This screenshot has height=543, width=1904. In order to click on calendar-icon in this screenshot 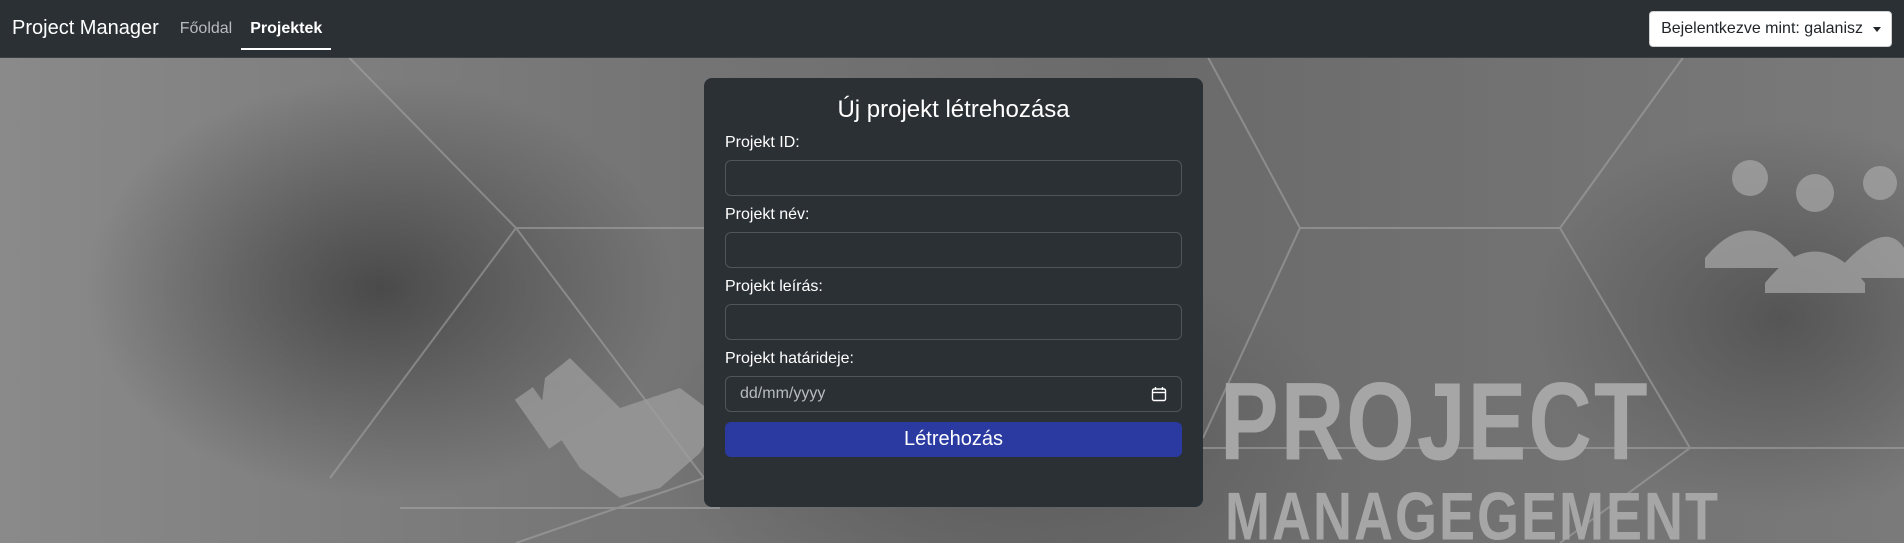, I will do `click(1159, 394)`.